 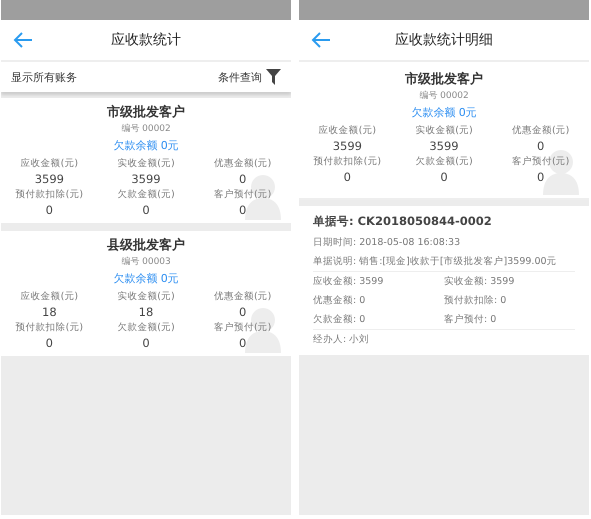 I want to click on customer-card: 市级批发客户 编号 00002 欠款余额 0元 应收金额(元) 3599 实收金额(元) 3599 优惠金额(元) 0 预付款扣除(元) 0 欠款金额(元) 0 客户预付(元) 0, so click(x=146, y=160).